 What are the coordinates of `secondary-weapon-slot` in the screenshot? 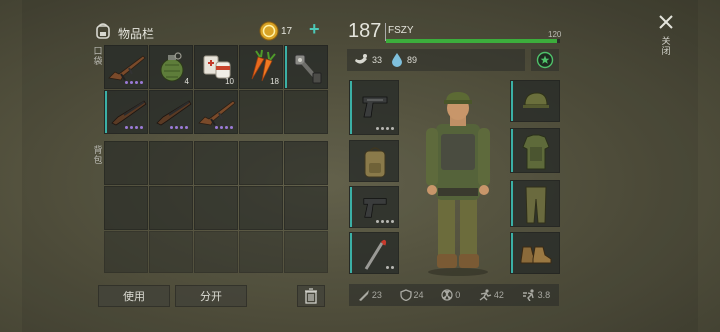 It's located at (374, 207).